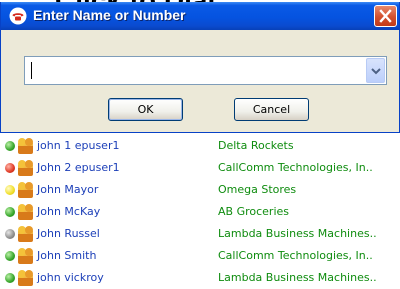  Describe the element at coordinates (200, 234) in the screenshot. I see `list-item: John Russel Lambda Business Machines..` at that location.